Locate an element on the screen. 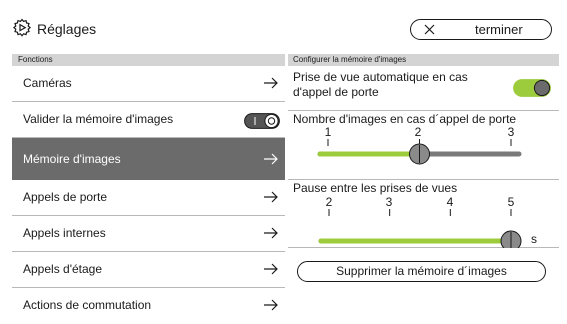  menu-item-enable-image-memory: Valider la mémoire d'images is located at coordinates (148, 120).